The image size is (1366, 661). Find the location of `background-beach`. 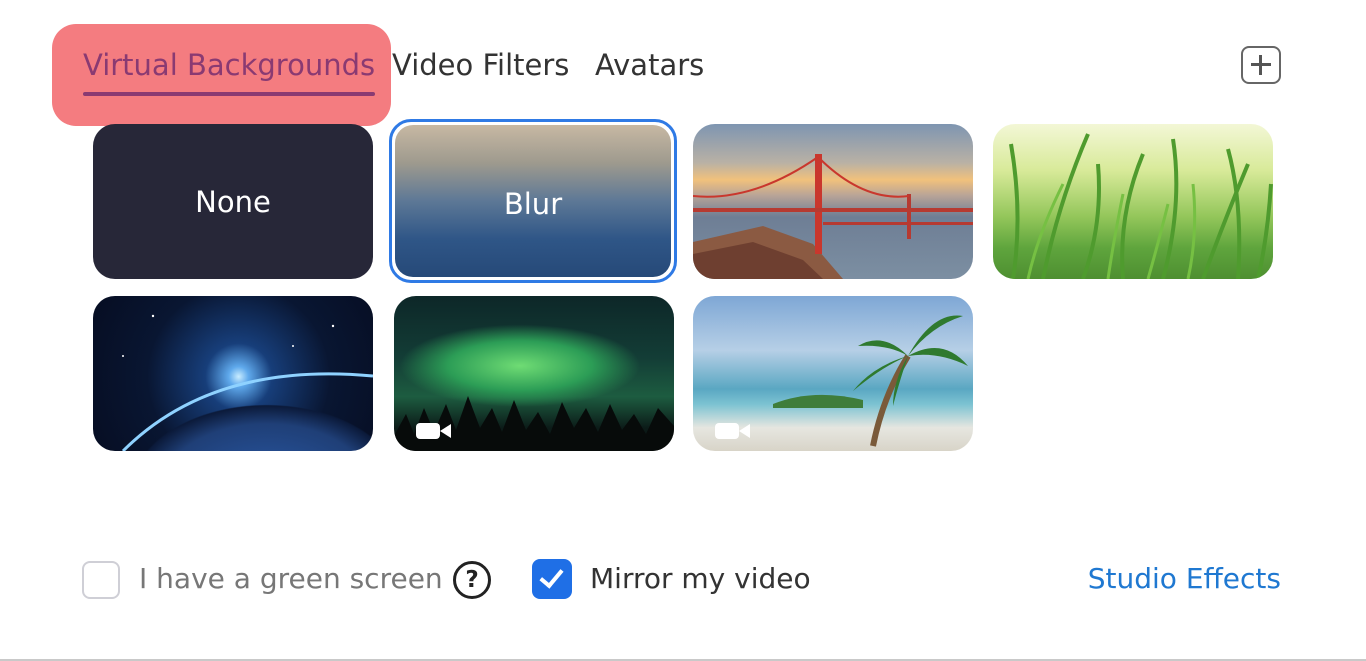

background-beach is located at coordinates (833, 373).